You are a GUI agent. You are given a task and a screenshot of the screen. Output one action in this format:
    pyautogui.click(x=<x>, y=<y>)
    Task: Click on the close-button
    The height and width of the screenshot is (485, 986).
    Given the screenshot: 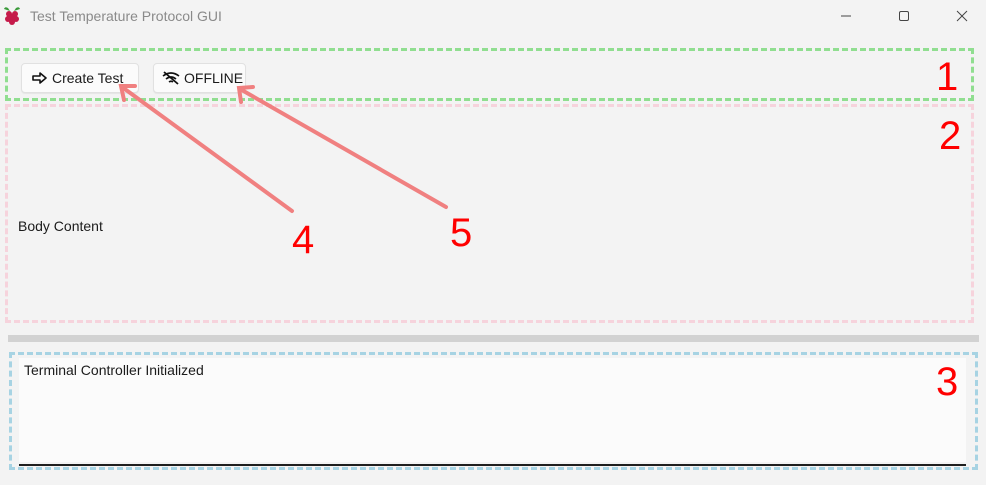 What is the action you would take?
    pyautogui.click(x=962, y=16)
    